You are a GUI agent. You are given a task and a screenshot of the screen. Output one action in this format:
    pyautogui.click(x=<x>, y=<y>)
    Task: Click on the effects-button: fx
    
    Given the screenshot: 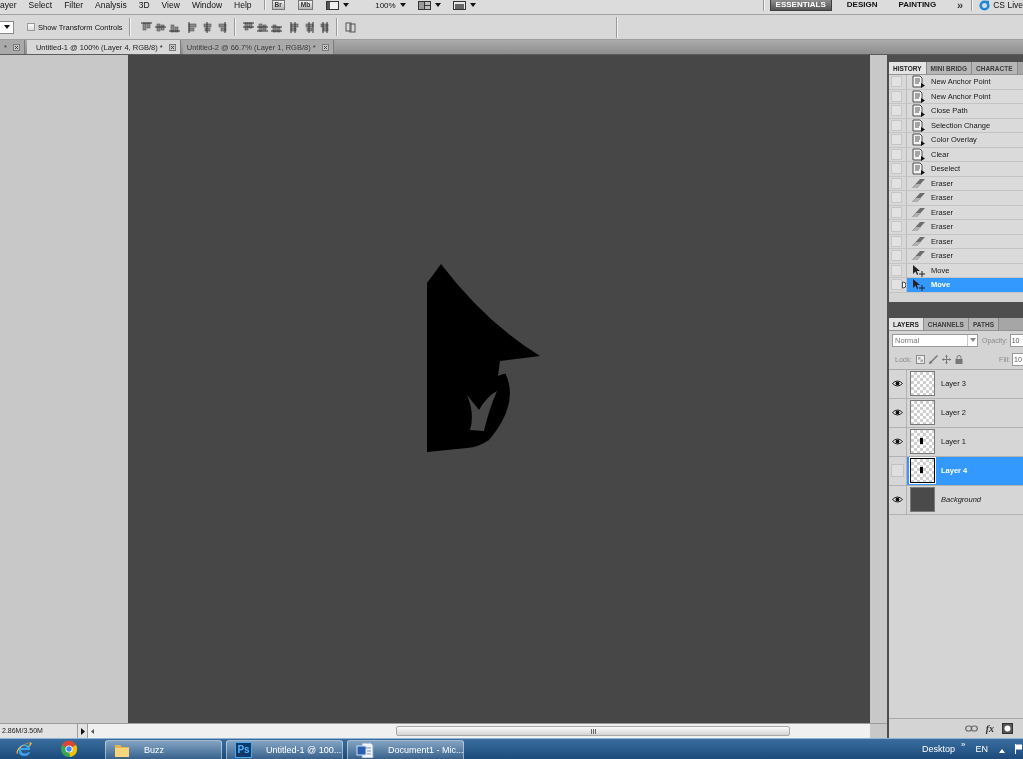 What is the action you would take?
    pyautogui.click(x=989, y=728)
    